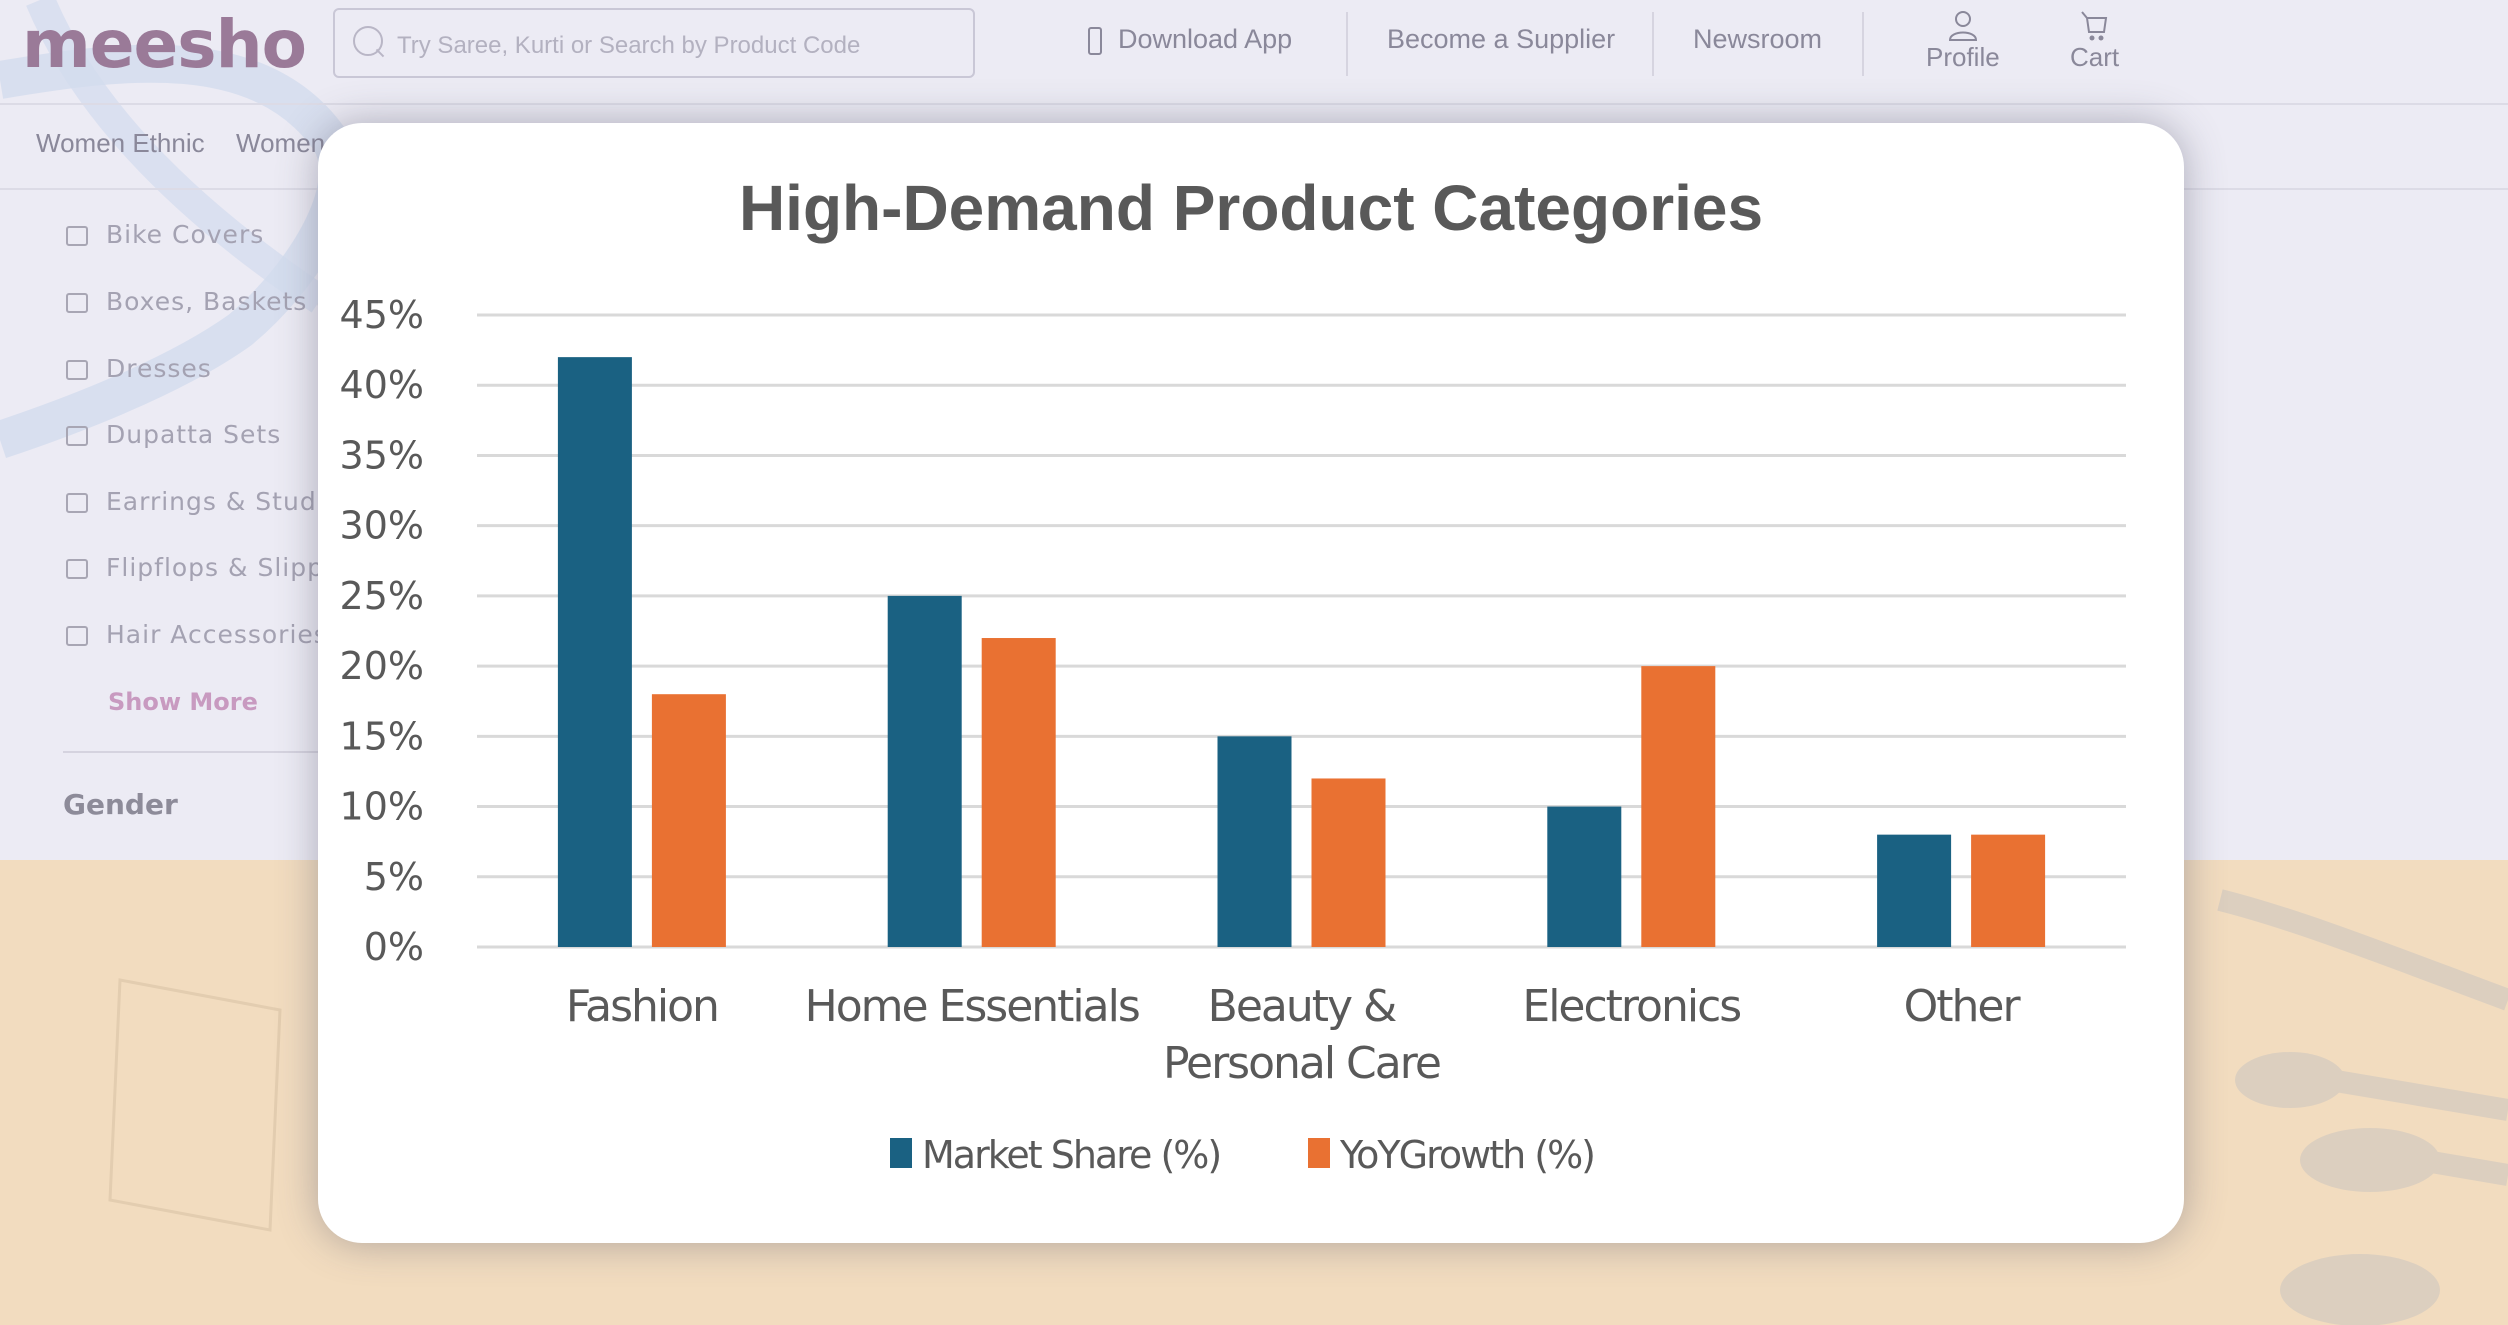  I want to click on filter-option: Hair Accessories, so click(197, 634).